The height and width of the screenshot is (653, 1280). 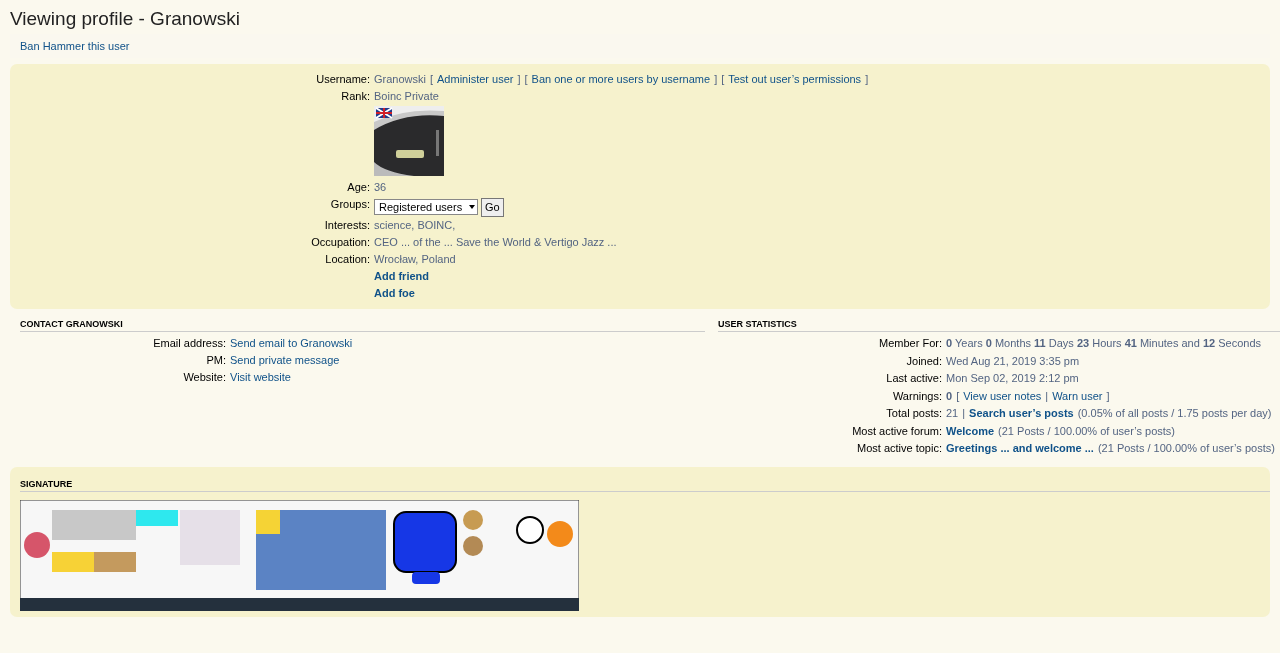 I want to click on field-label: Warnings:, so click(x=917, y=395).